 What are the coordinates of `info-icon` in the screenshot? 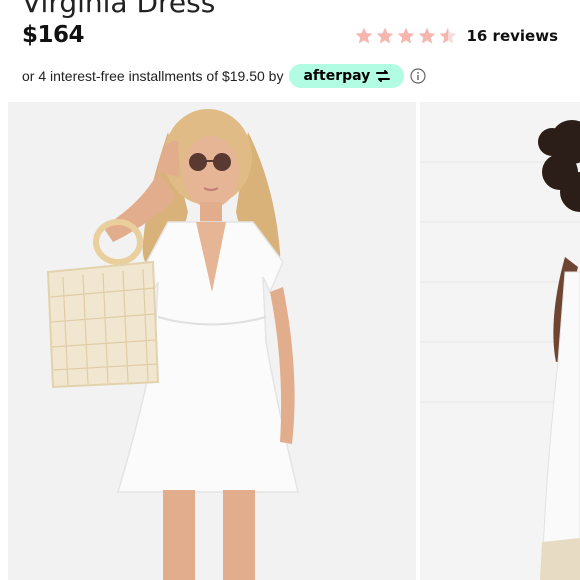 It's located at (418, 76).